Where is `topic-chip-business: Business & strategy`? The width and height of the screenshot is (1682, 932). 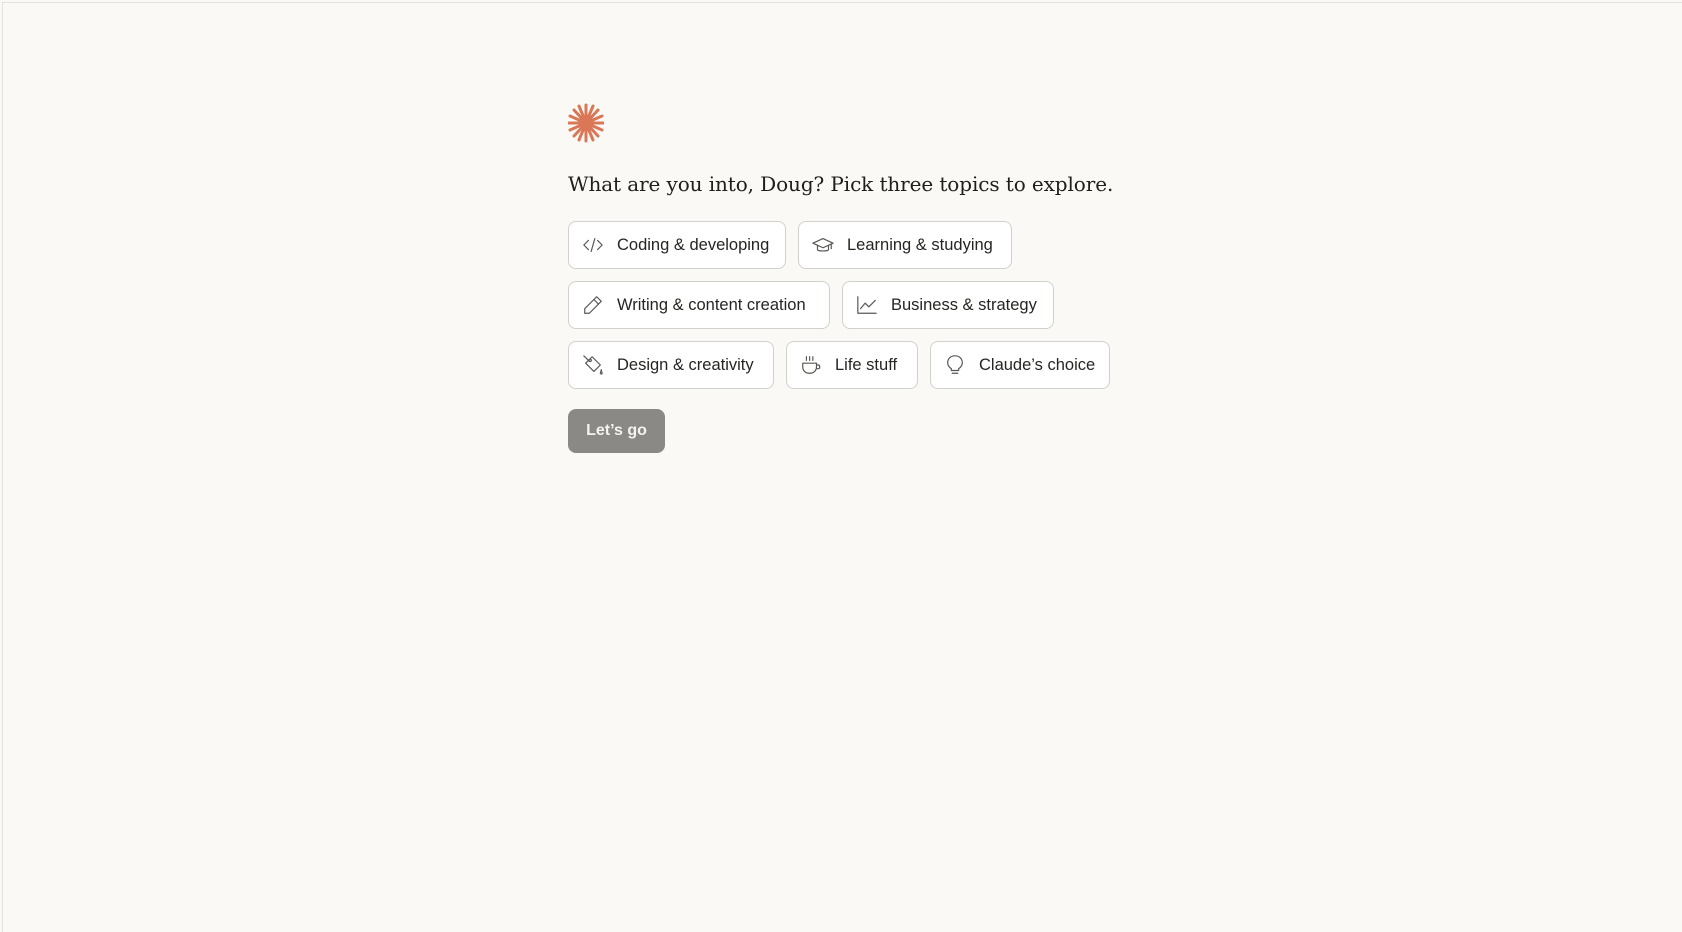 topic-chip-business: Business & strategy is located at coordinates (948, 305).